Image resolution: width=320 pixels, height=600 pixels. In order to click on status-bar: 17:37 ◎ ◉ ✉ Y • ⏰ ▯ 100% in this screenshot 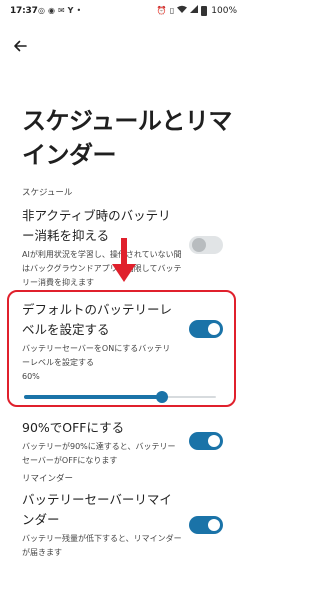, I will do `click(122, 12)`.